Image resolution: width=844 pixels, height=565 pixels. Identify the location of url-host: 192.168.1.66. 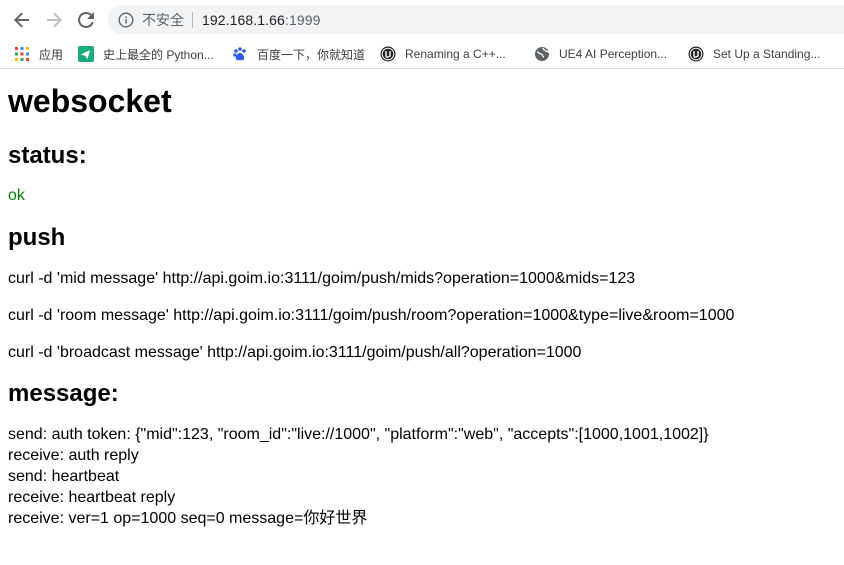
(243, 19).